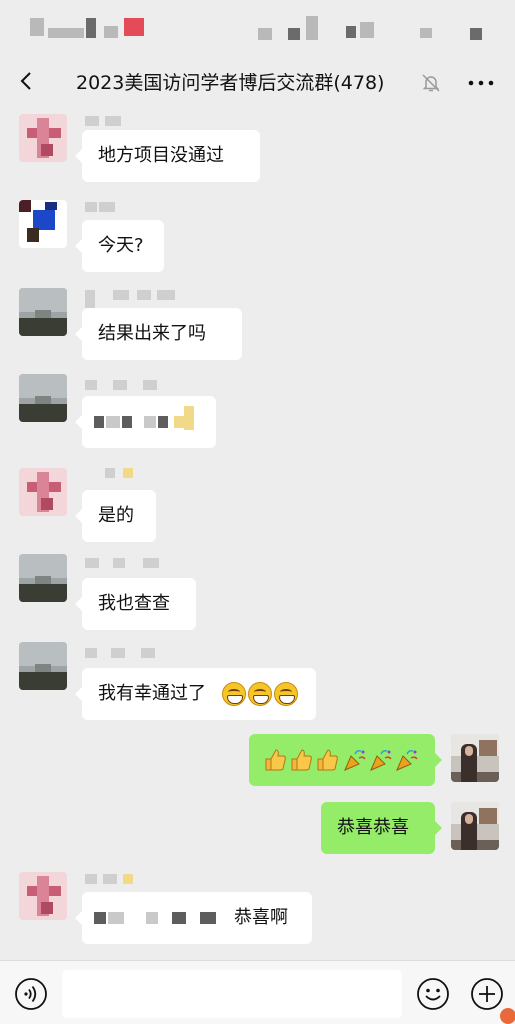 The width and height of the screenshot is (515, 1024). Describe the element at coordinates (28, 81) in the screenshot. I see `chevron-left-icon` at that location.